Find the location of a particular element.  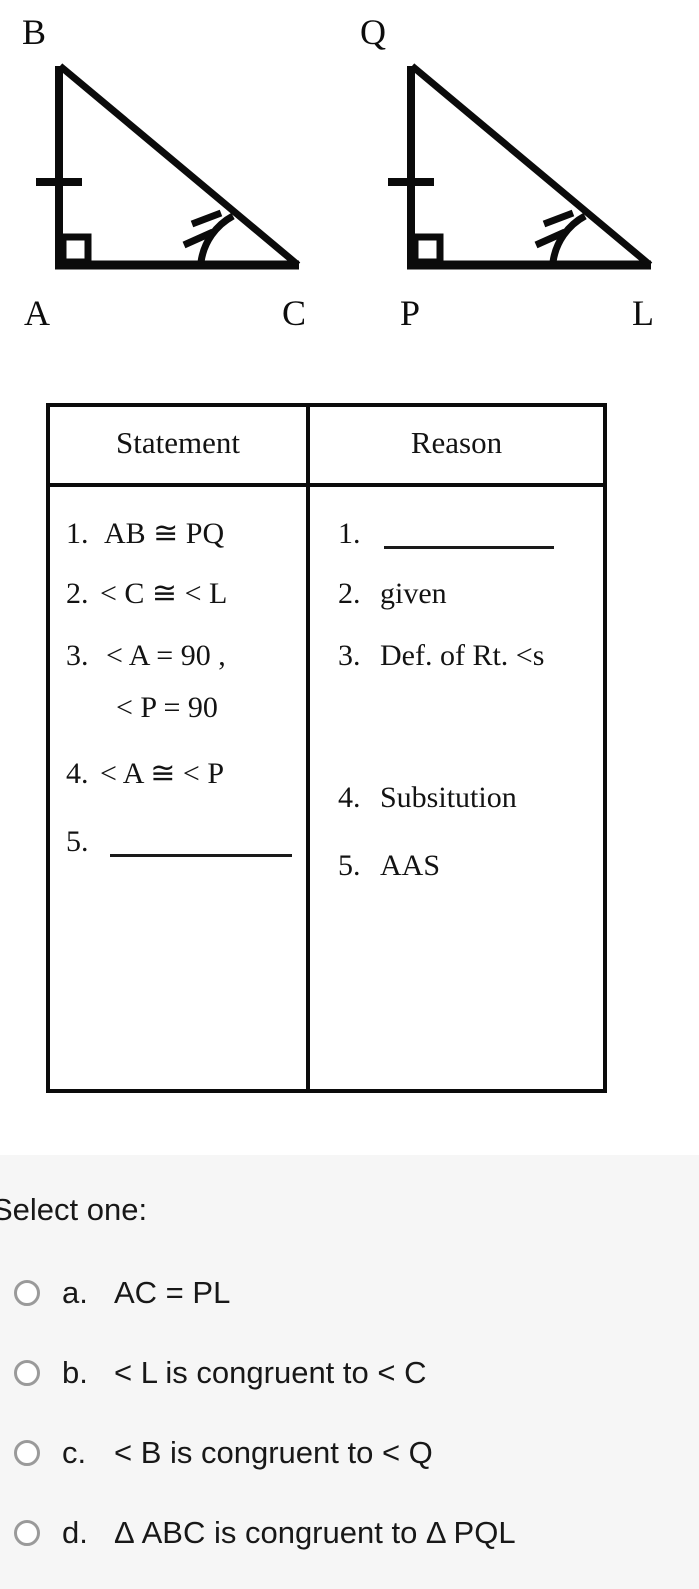

reason-number-1: 1. is located at coordinates (349, 533).